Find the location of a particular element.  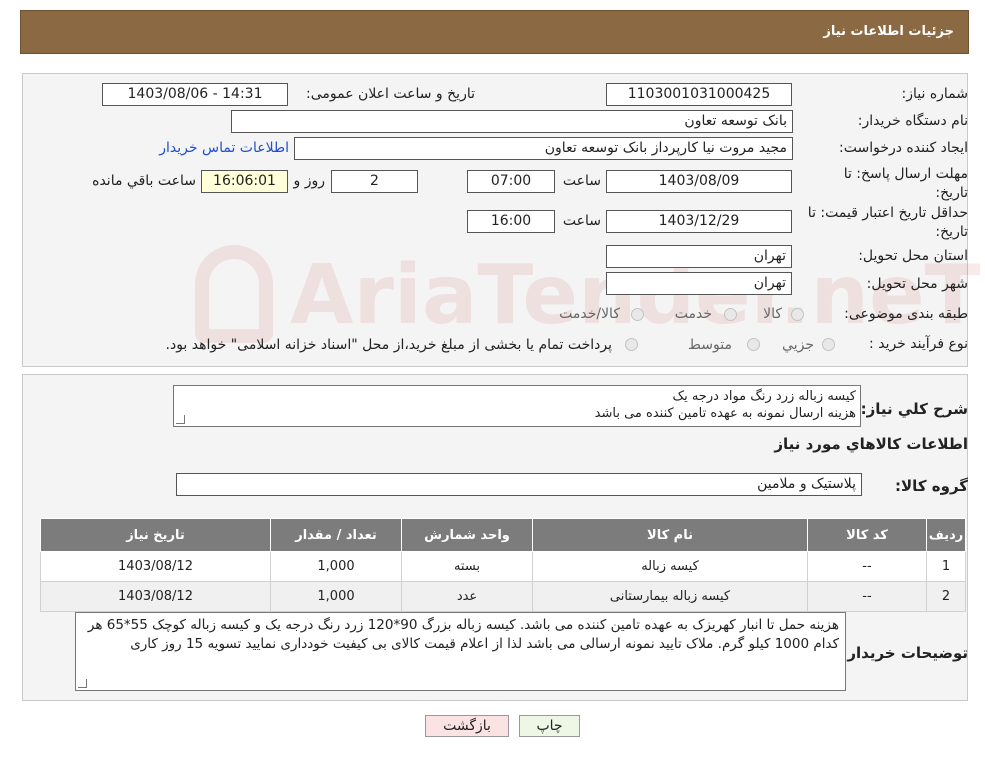

creator-label: ایجاد کننده درخواست: is located at coordinates (903, 148).